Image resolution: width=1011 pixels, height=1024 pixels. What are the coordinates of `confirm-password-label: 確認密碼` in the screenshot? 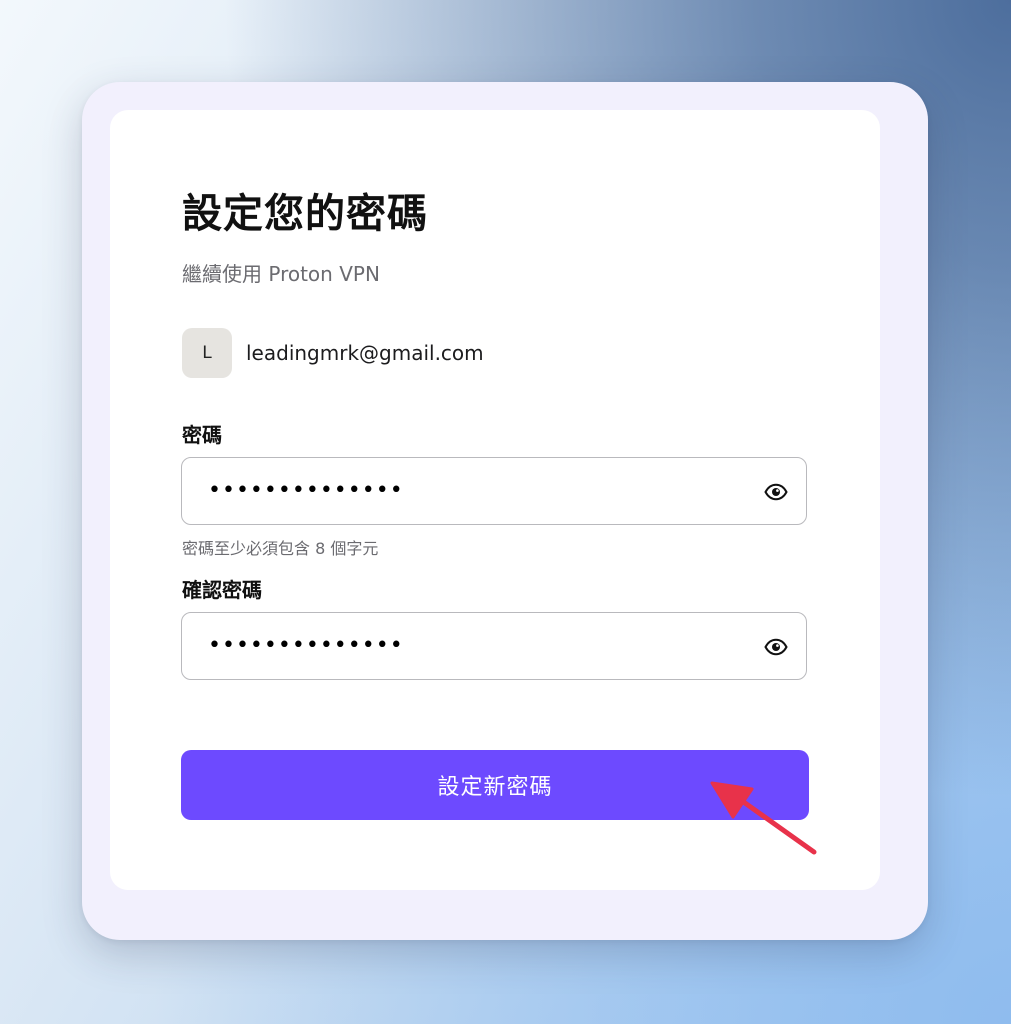 It's located at (222, 590).